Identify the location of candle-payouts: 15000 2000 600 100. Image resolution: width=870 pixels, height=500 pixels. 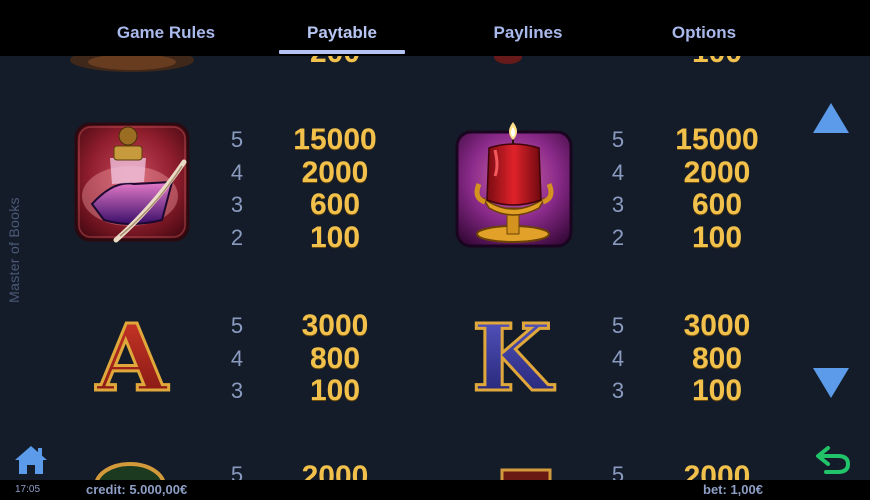
(717, 188).